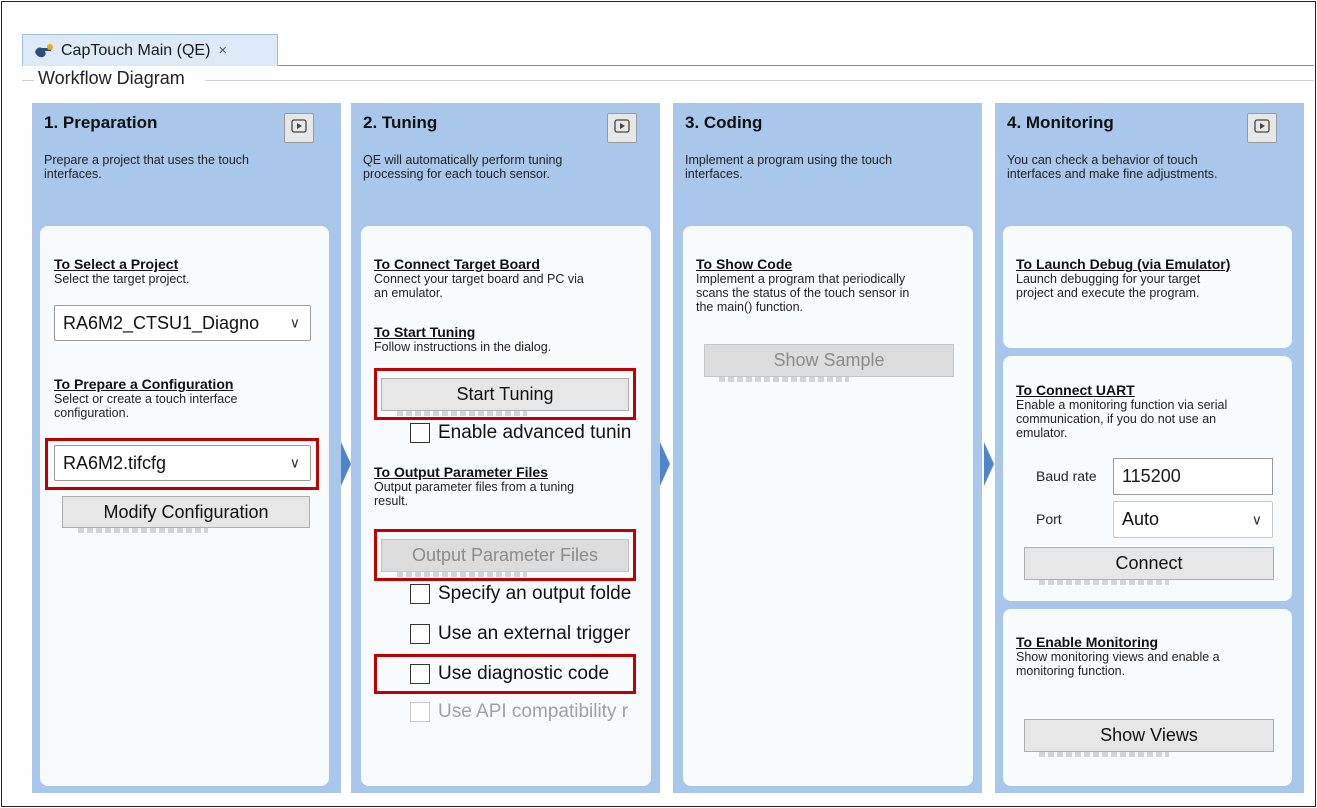  Describe the element at coordinates (92, 413) in the screenshot. I see `desc-line: configuration.` at that location.